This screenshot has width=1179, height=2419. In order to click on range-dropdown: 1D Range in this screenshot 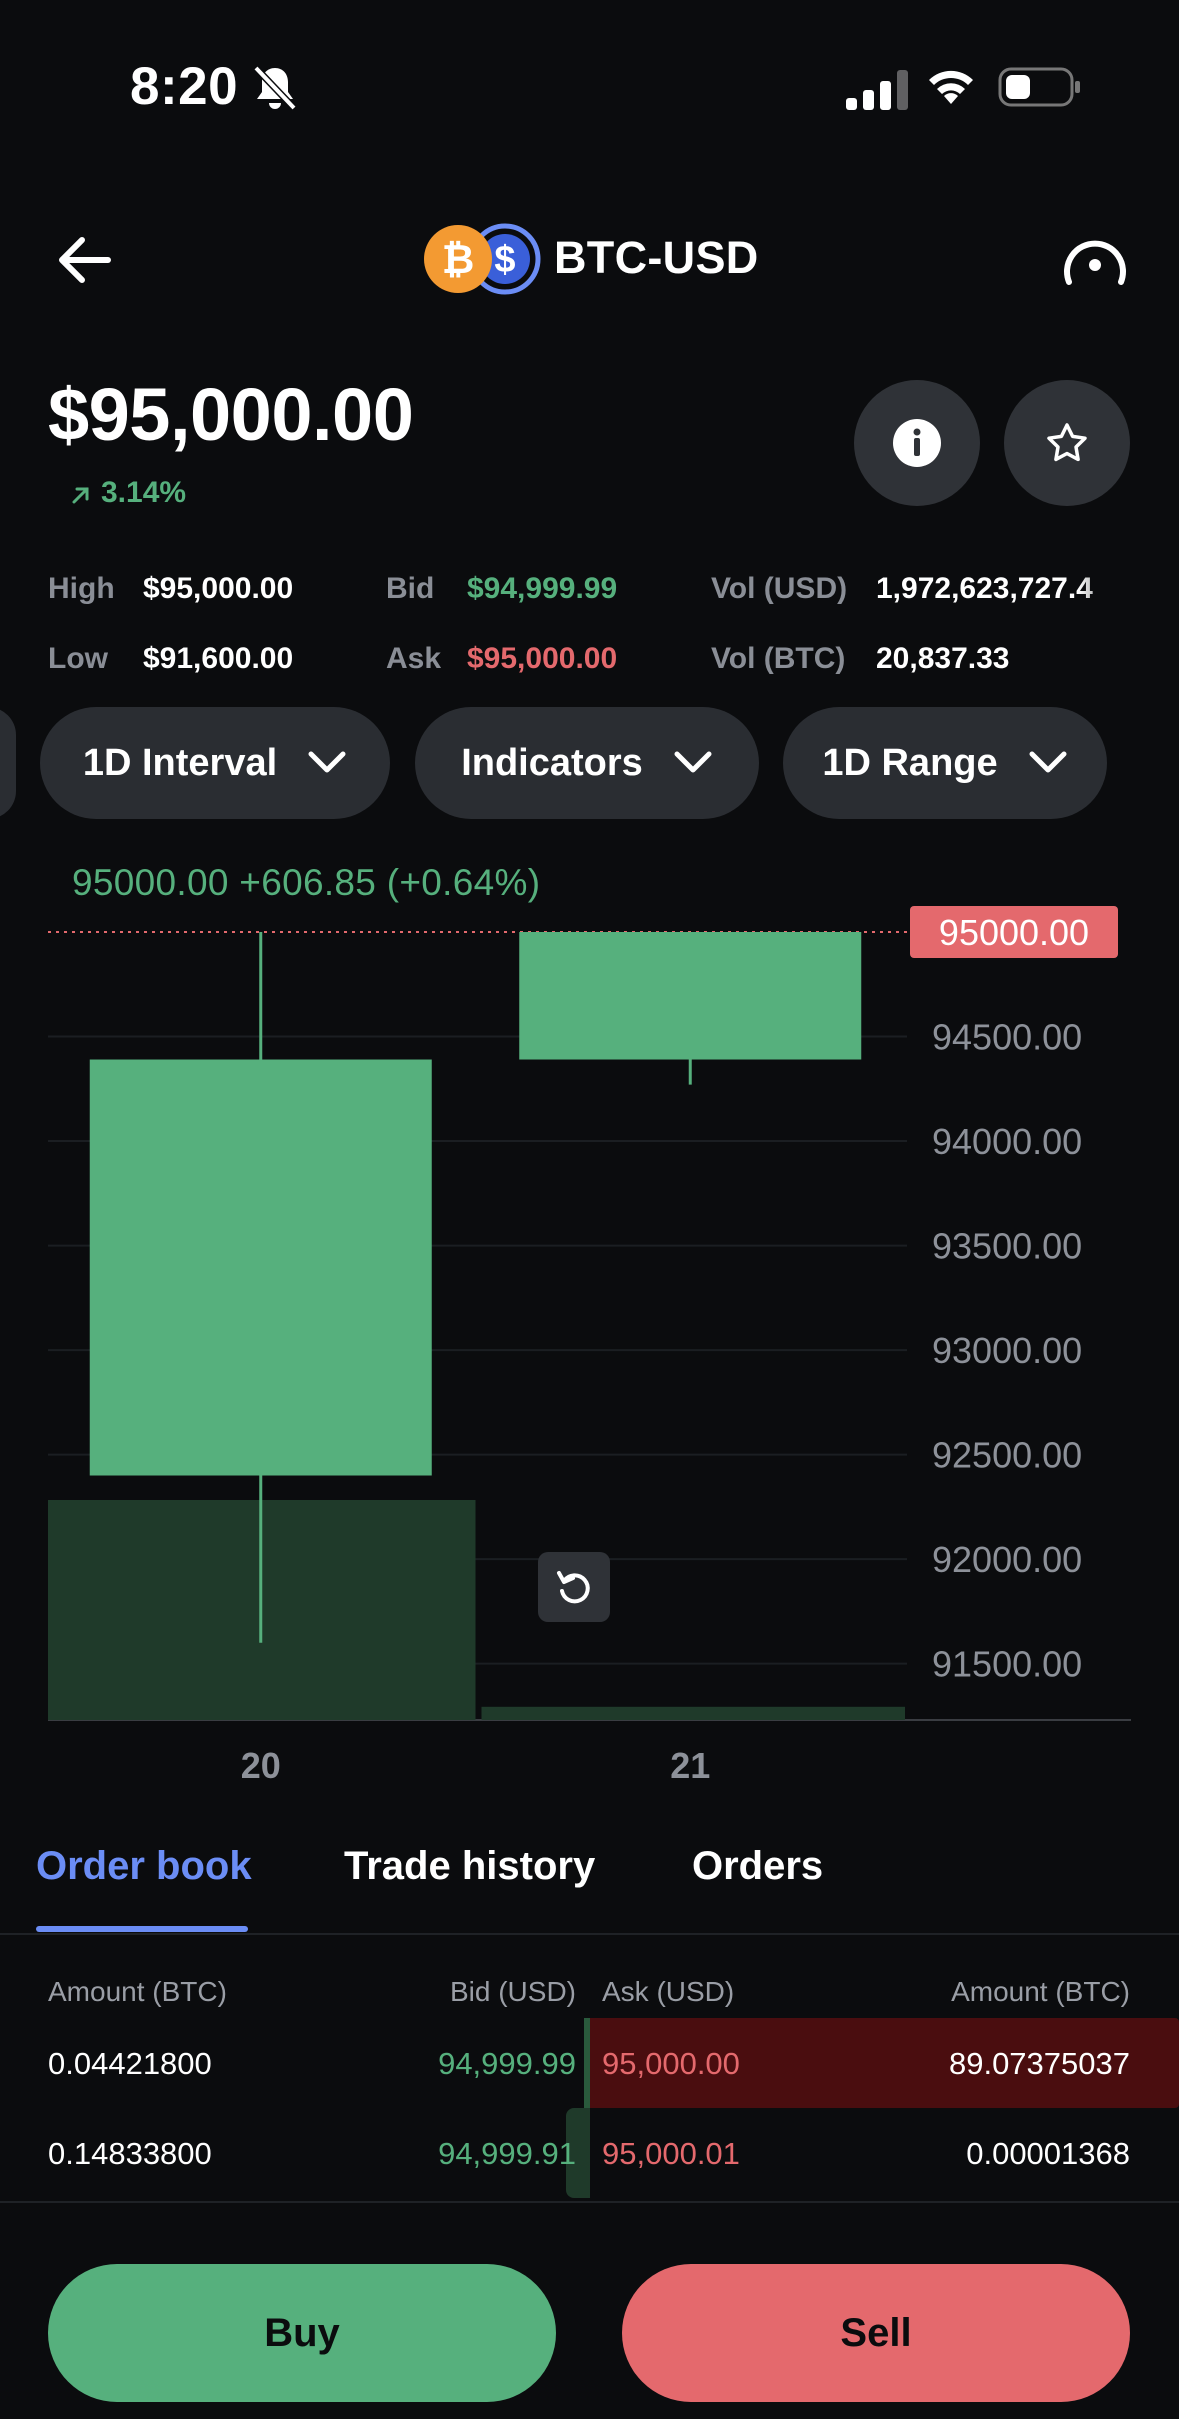, I will do `click(945, 763)`.